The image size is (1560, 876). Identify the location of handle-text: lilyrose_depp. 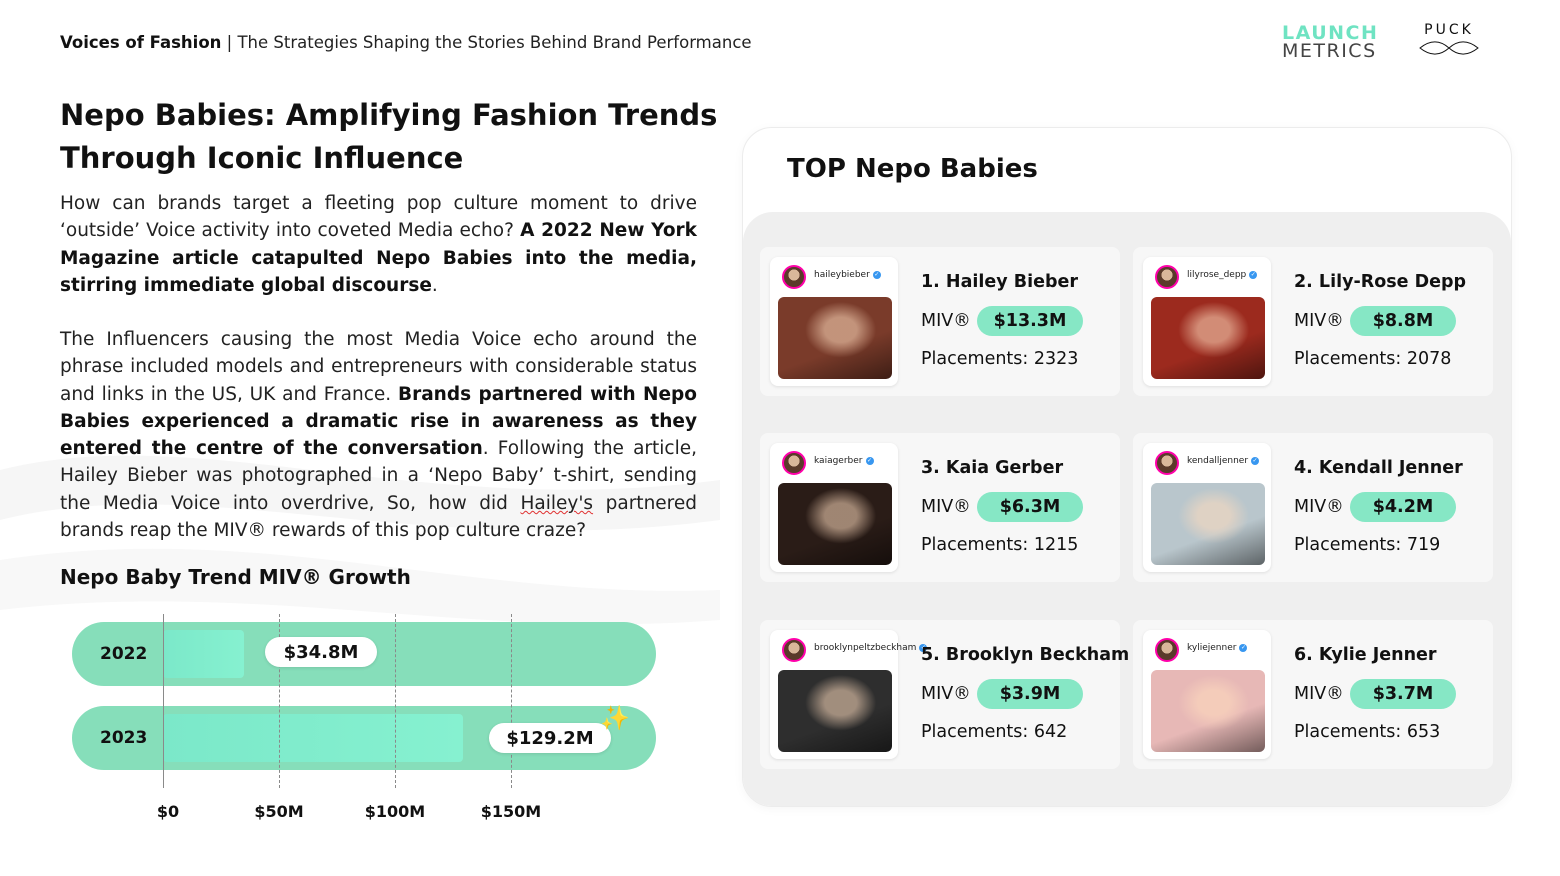
(1217, 275).